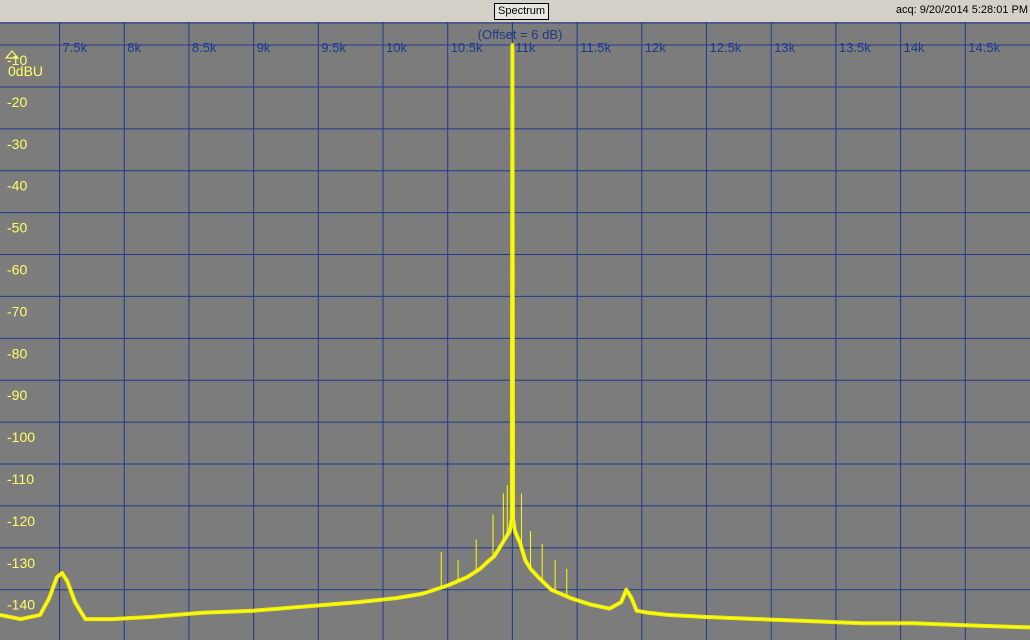  What do you see at coordinates (17, 270) in the screenshot?
I see `y-tick-label: -60` at bounding box center [17, 270].